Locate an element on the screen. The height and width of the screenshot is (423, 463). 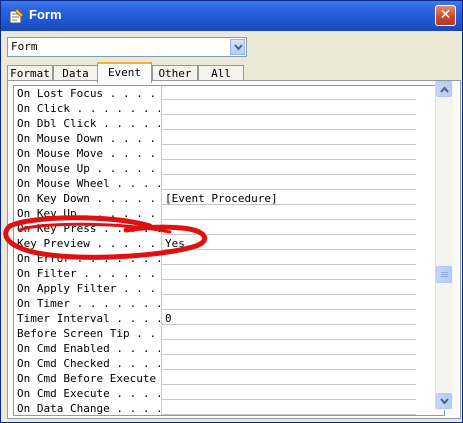
property-row: On Mouse Move . . . . . is located at coordinates (229, 153).